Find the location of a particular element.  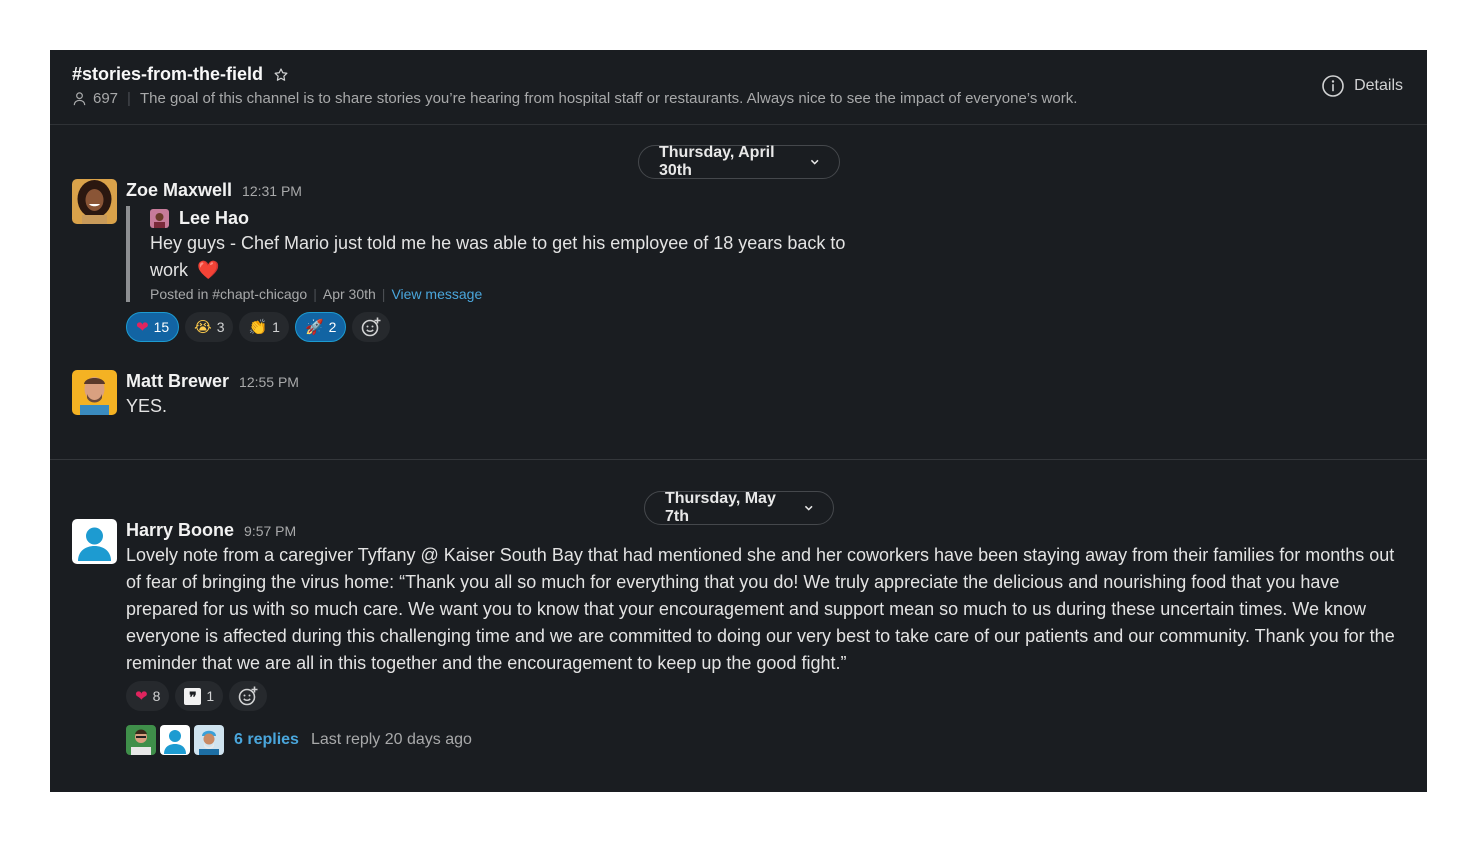

channel-title: #stories-from-the-field is located at coordinates (180, 74).